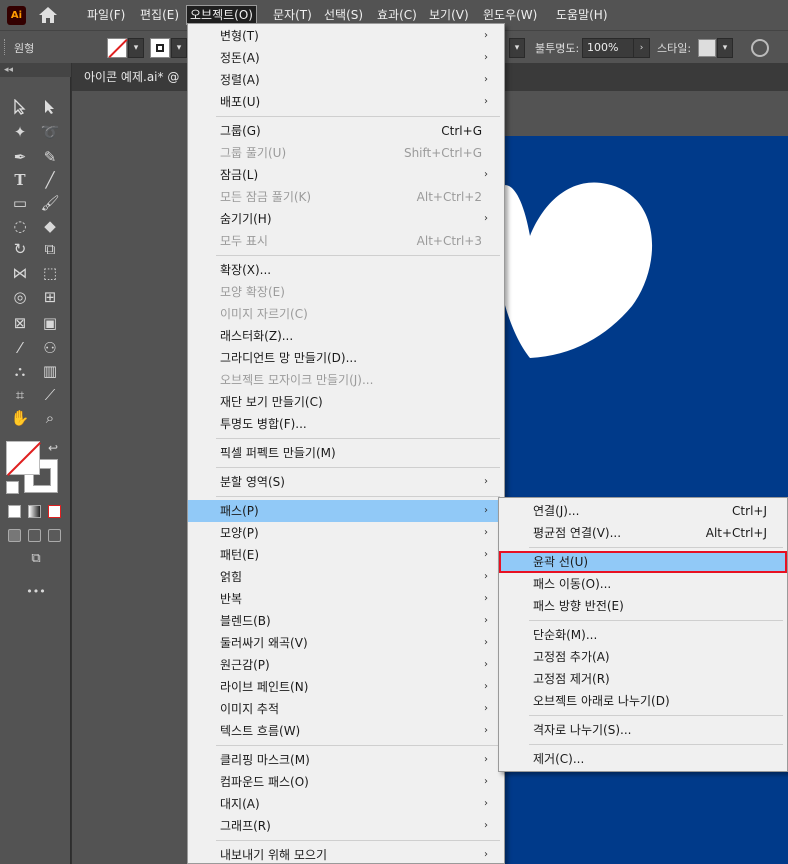  I want to click on magic-wand-tool-icon: ✦, so click(20, 132).